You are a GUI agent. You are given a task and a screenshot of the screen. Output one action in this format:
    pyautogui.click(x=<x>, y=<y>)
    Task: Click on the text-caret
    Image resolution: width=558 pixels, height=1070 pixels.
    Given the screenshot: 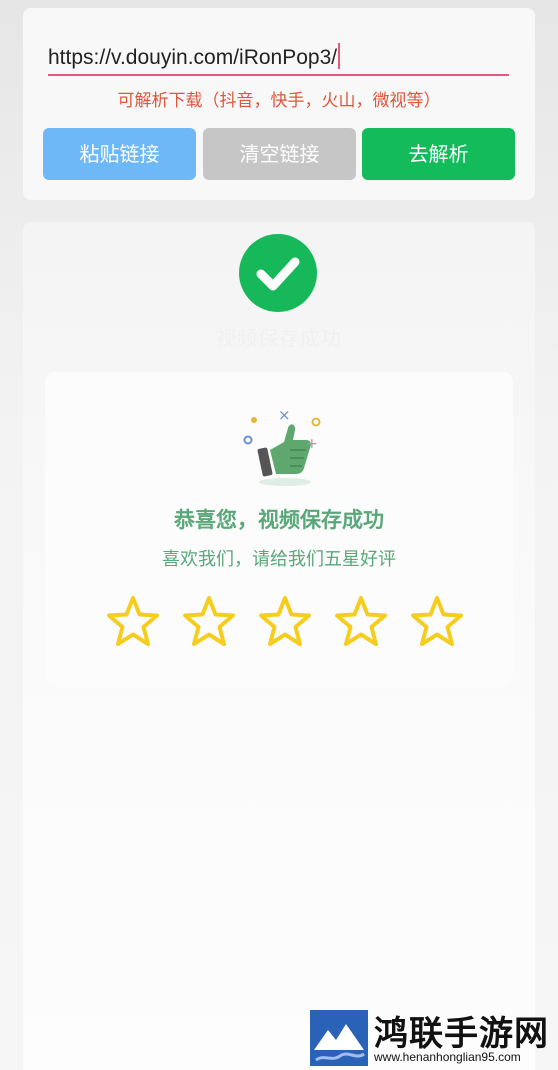 What is the action you would take?
    pyautogui.click(x=339, y=56)
    